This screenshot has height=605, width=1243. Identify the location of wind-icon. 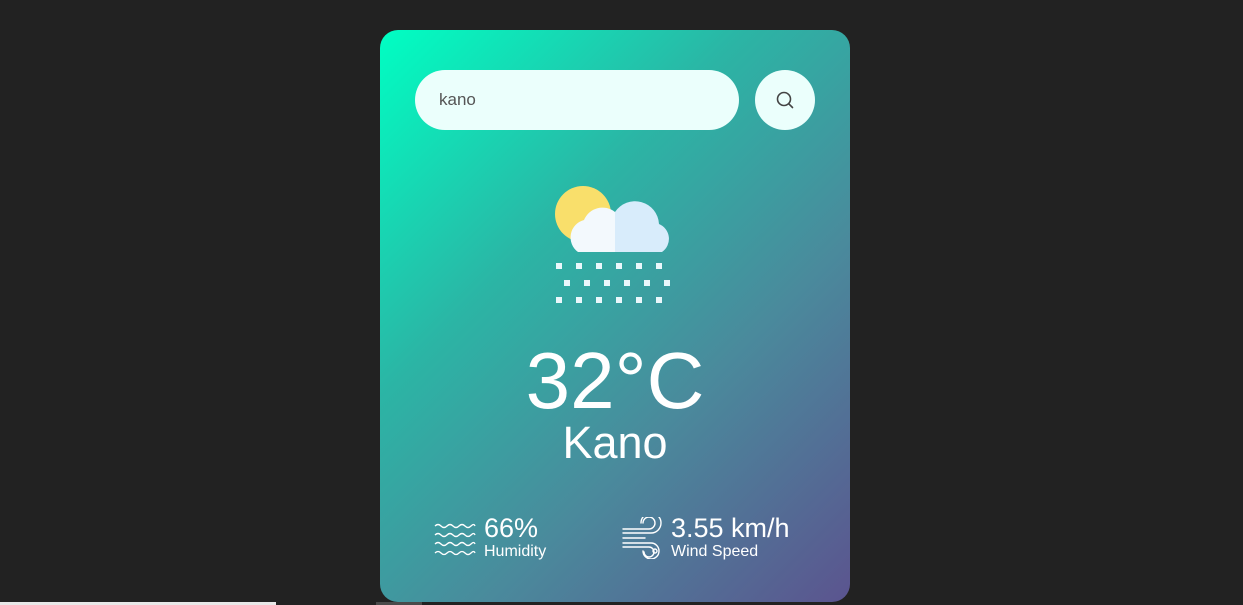
(642, 536).